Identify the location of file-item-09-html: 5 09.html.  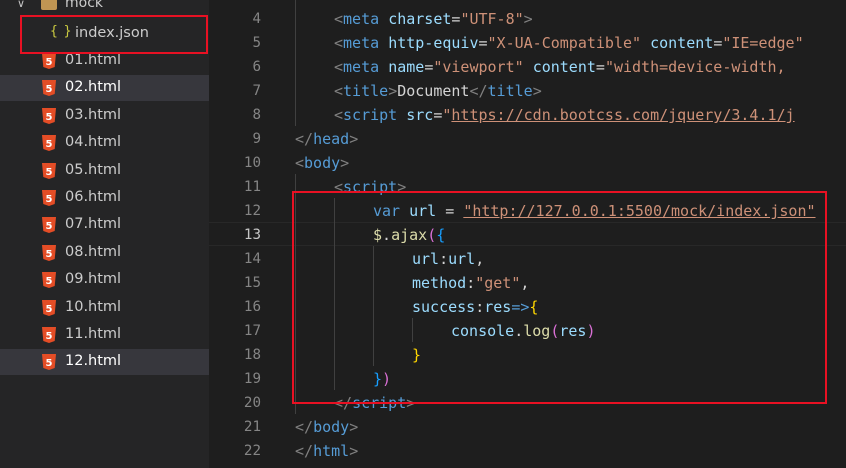
(104, 280).